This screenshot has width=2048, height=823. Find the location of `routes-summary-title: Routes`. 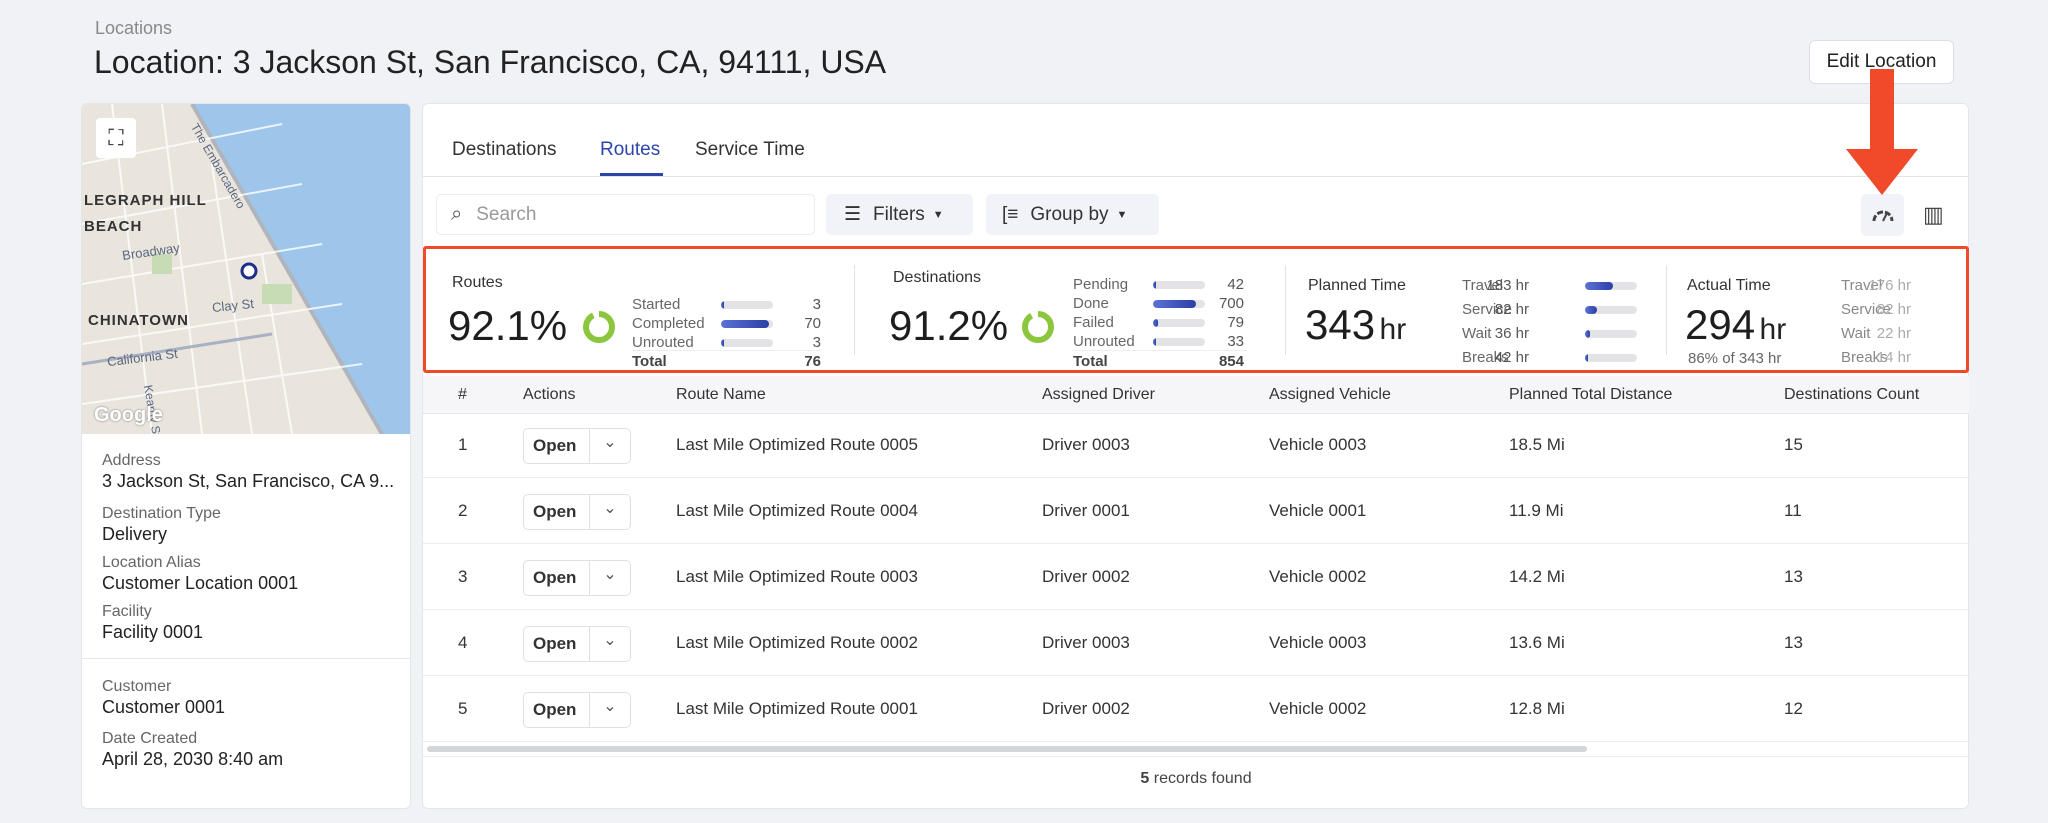

routes-summary-title: Routes is located at coordinates (477, 282).